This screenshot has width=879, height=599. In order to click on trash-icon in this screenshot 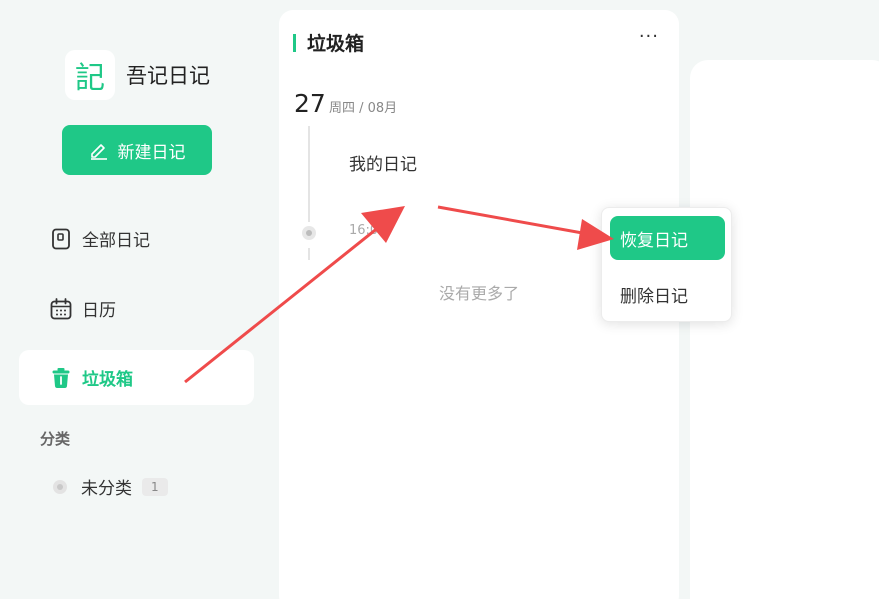, I will do `click(61, 378)`.